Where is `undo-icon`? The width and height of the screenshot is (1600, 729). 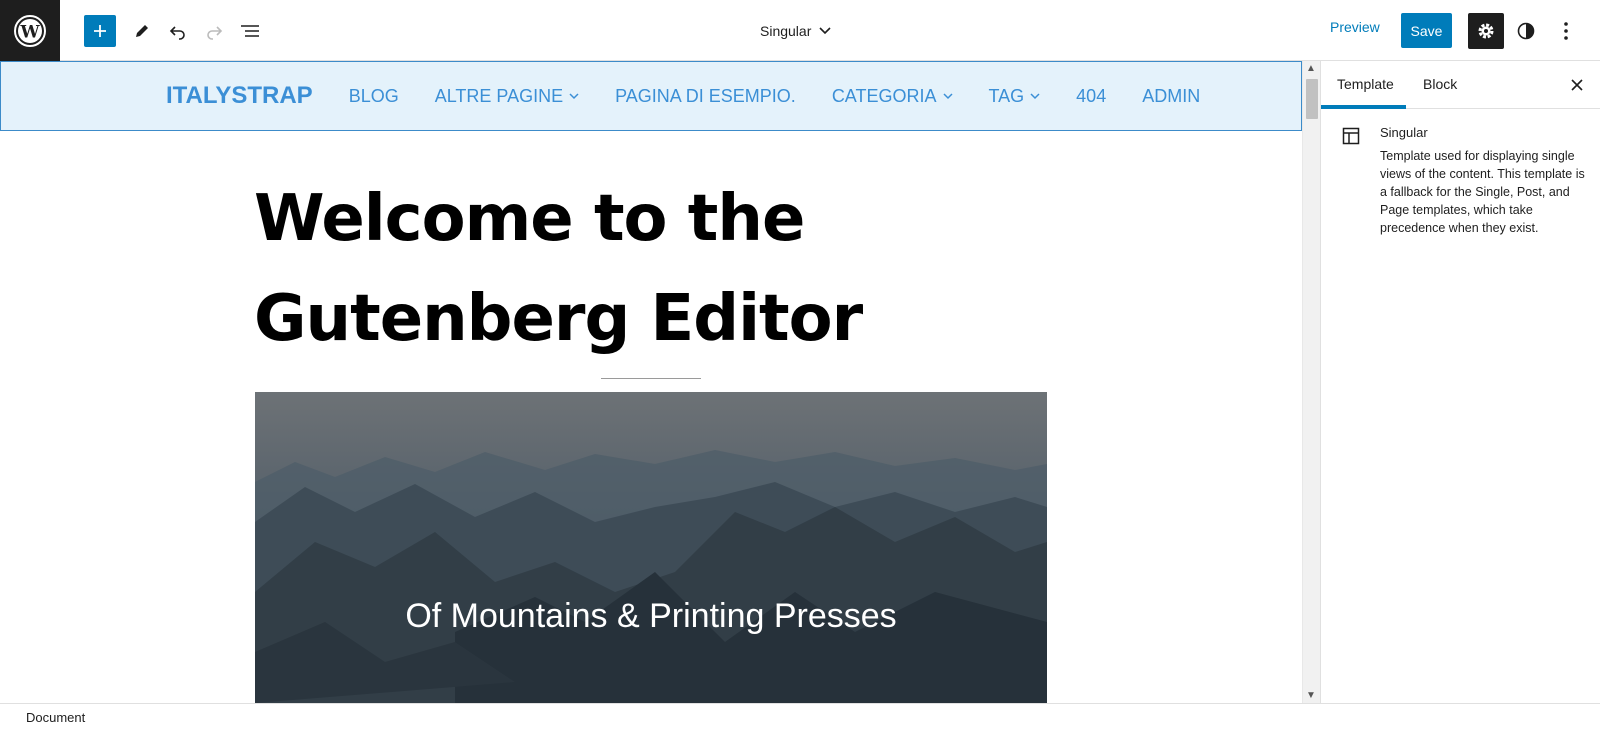
undo-icon is located at coordinates (177, 33).